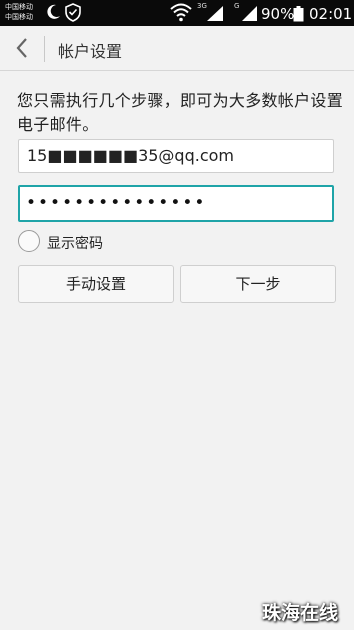  I want to click on manual-setup-button: 手动设置, so click(96, 284).